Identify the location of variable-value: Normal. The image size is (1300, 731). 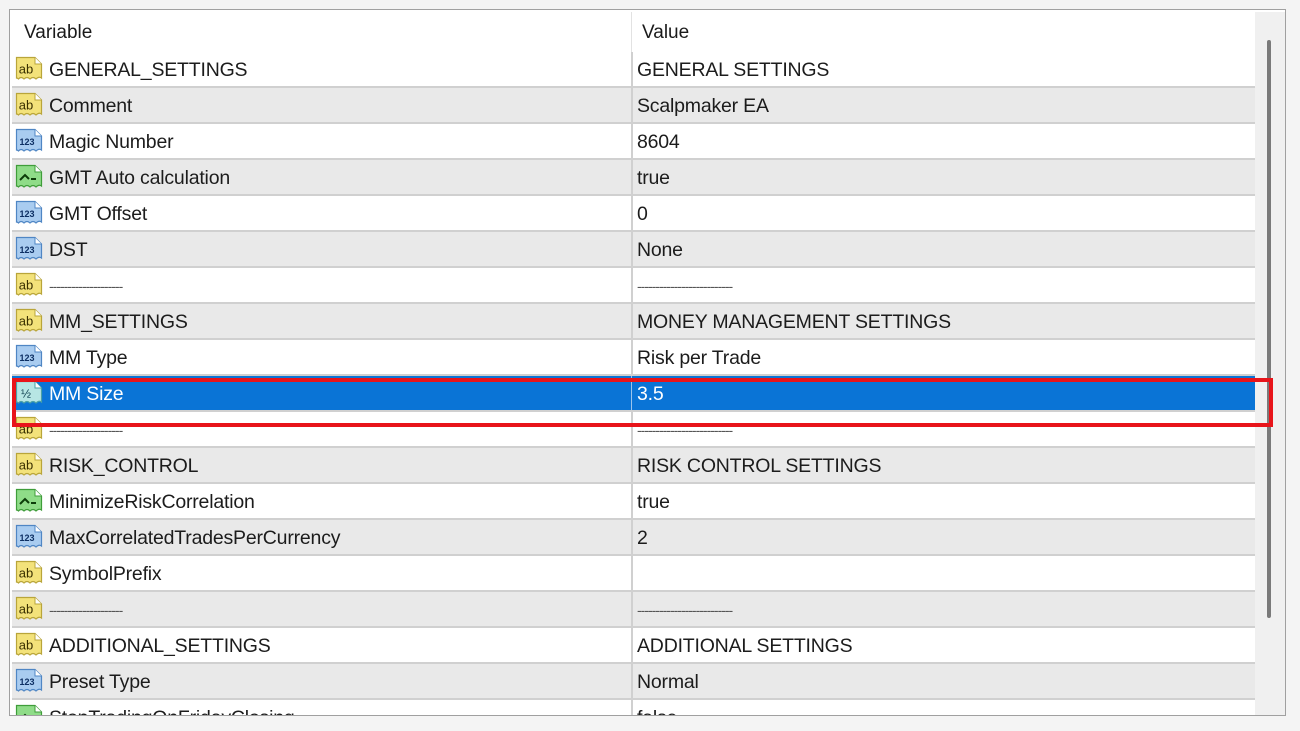
(668, 681).